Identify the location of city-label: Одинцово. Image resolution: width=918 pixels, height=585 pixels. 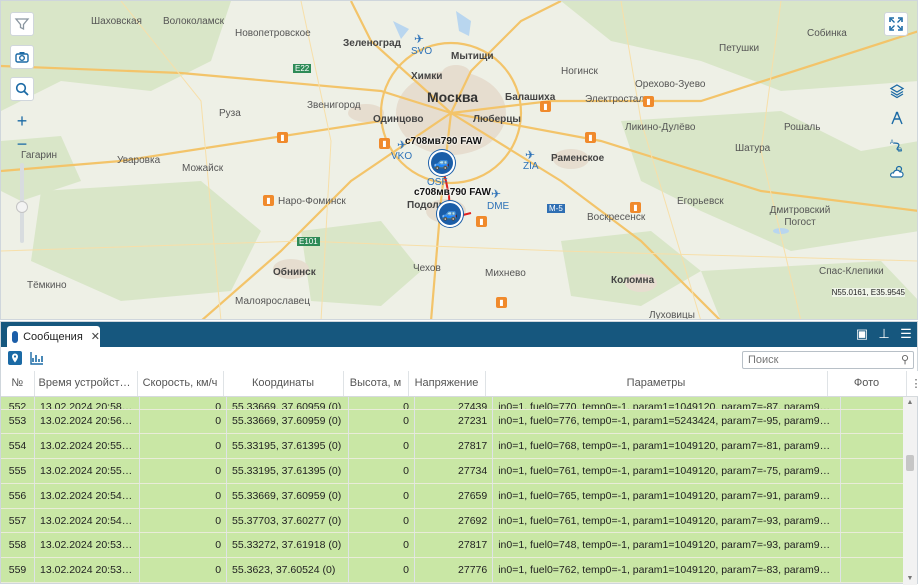
(398, 119).